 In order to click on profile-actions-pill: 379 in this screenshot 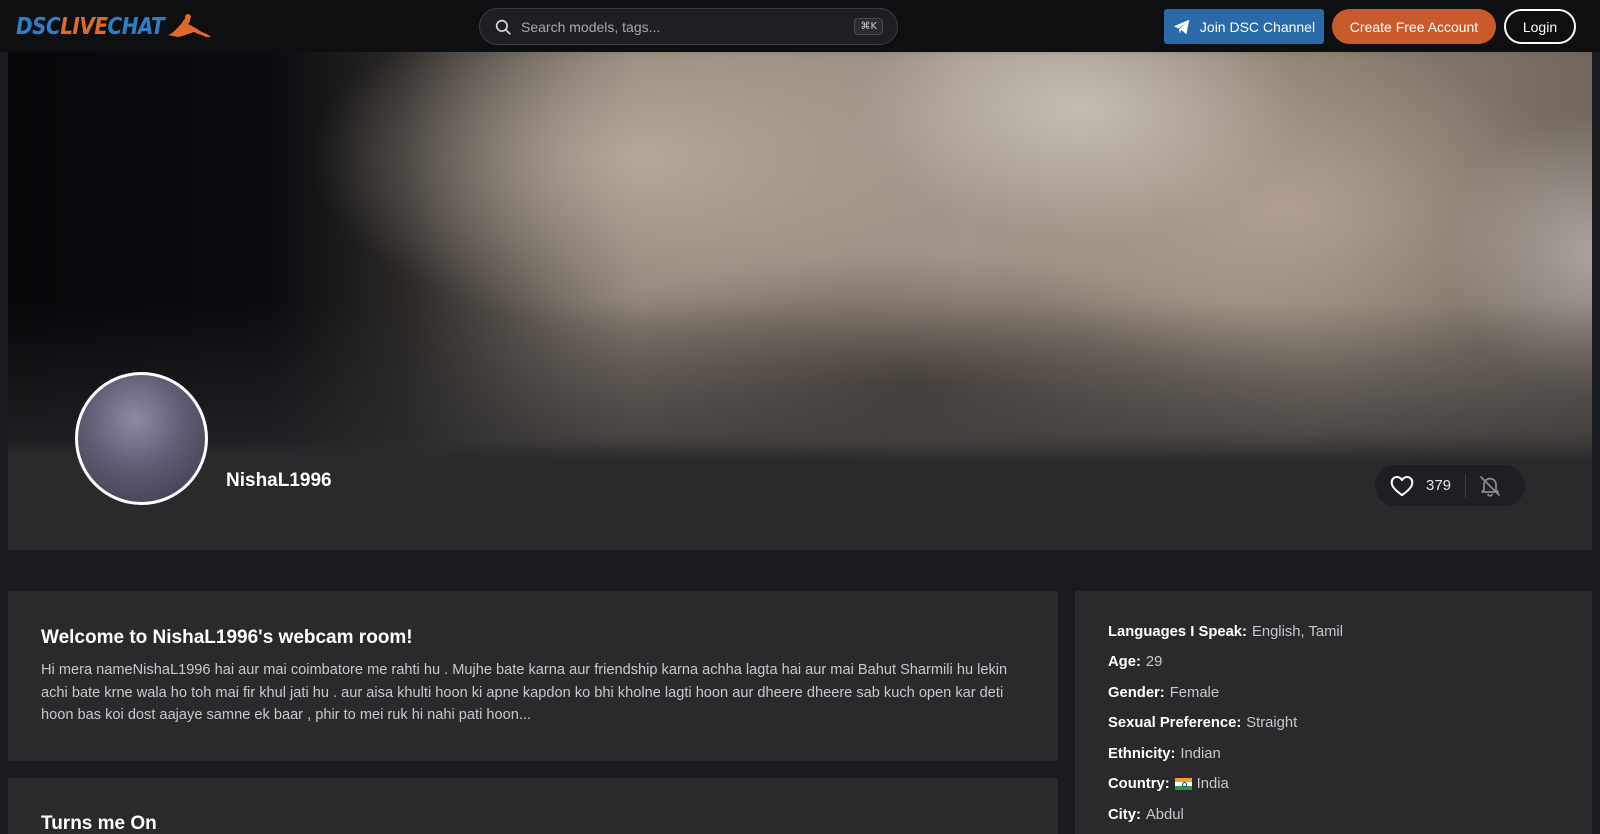, I will do `click(1450, 485)`.